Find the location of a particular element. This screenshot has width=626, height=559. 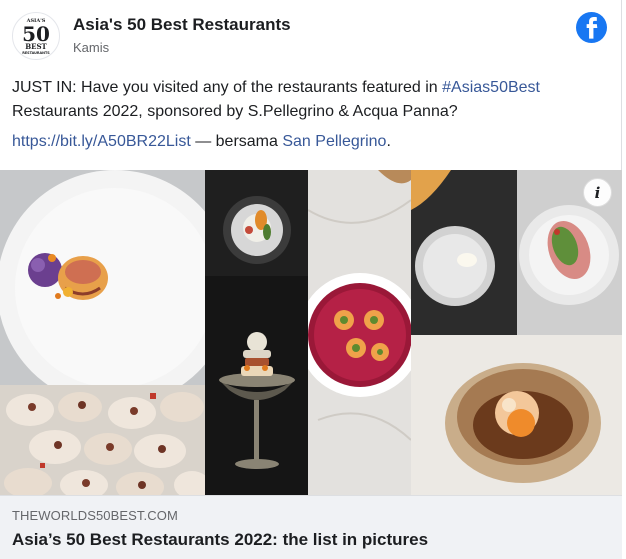

dish-photo-beet-bowl is located at coordinates (359, 332).